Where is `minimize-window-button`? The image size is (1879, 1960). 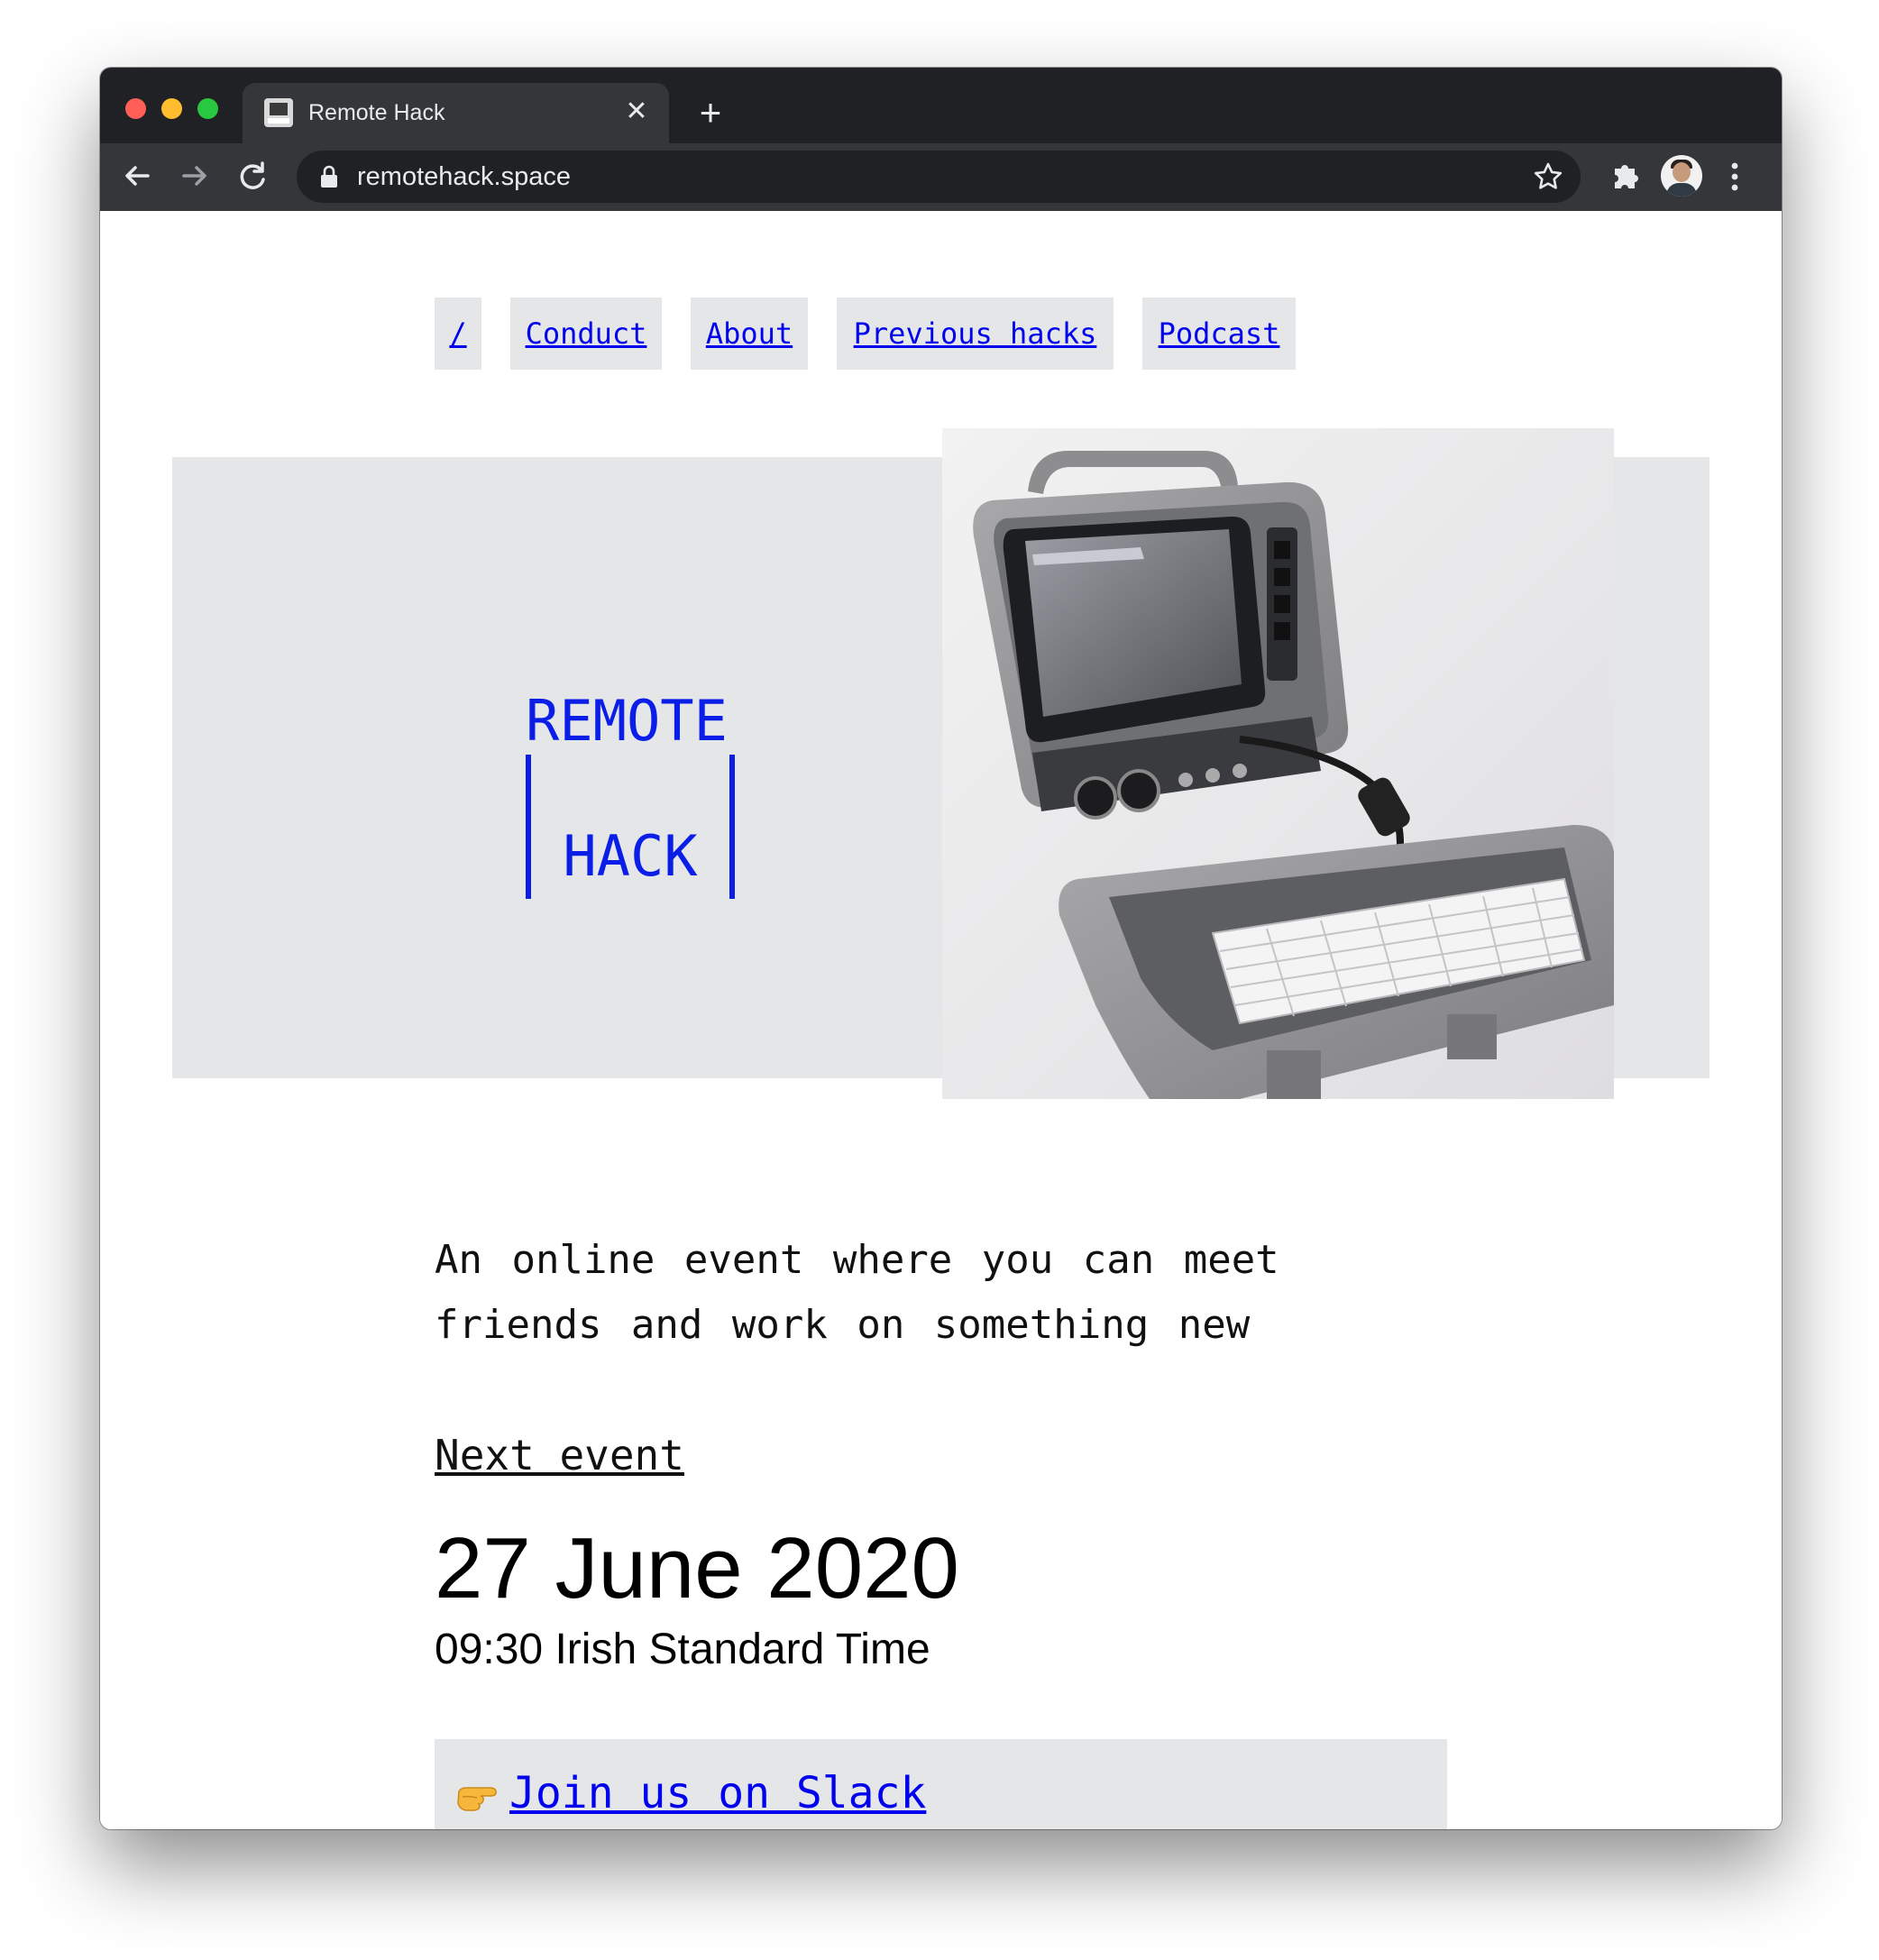 minimize-window-button is located at coordinates (171, 108).